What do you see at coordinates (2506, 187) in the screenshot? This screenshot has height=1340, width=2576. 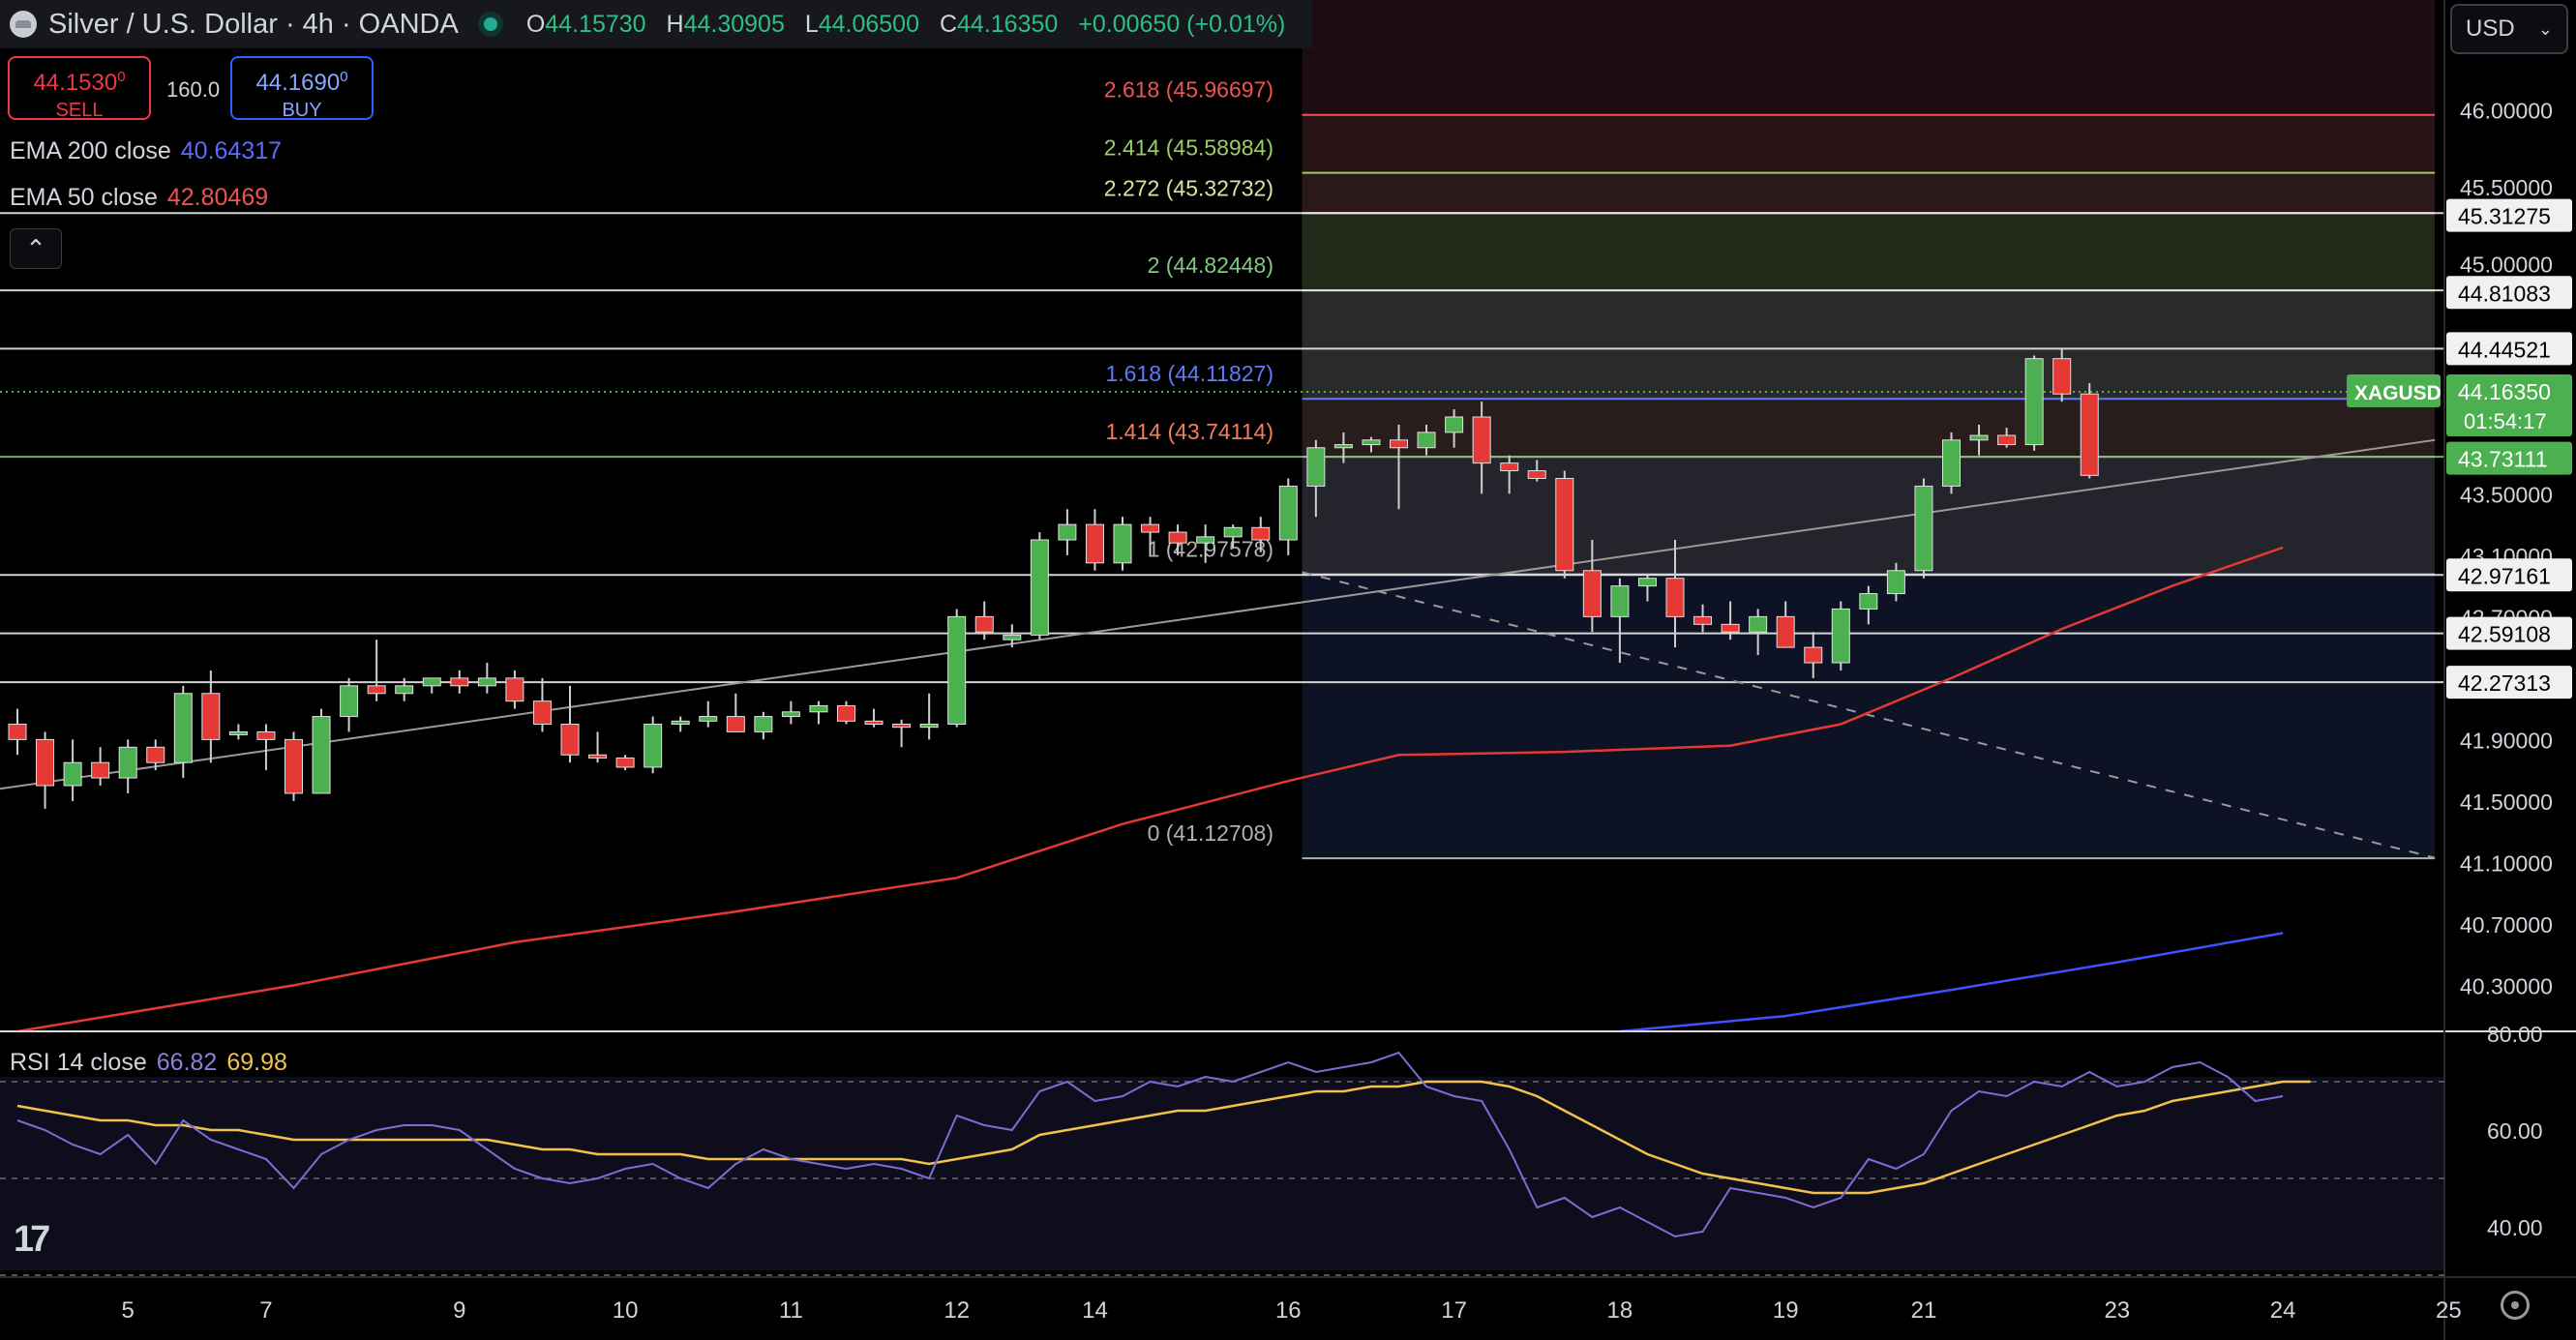 I see `price-tick-label: 45.50000` at bounding box center [2506, 187].